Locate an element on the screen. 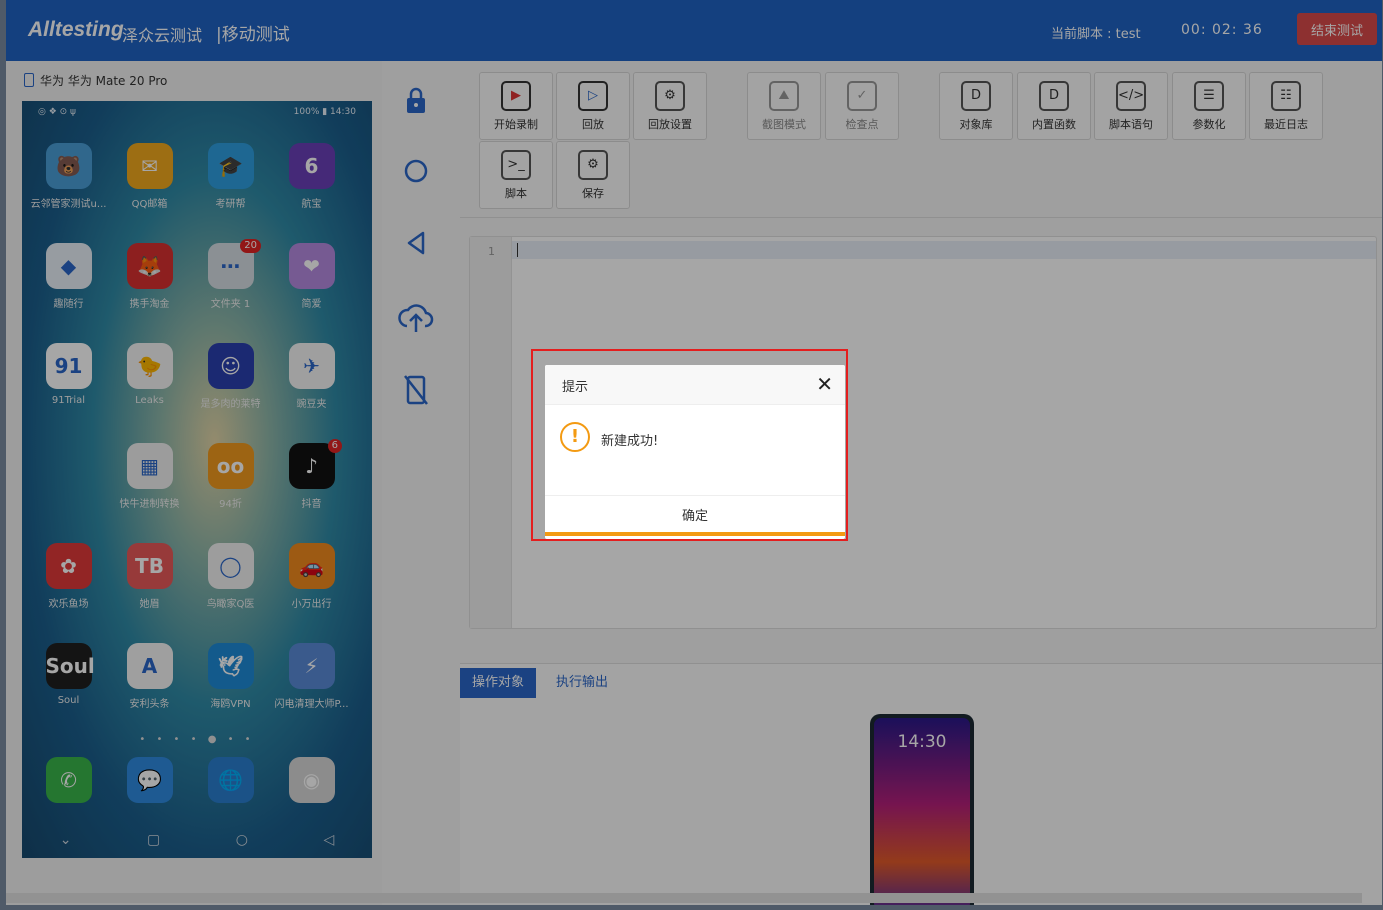 The image size is (1383, 910). dialog-message: 新建成功! is located at coordinates (630, 441).